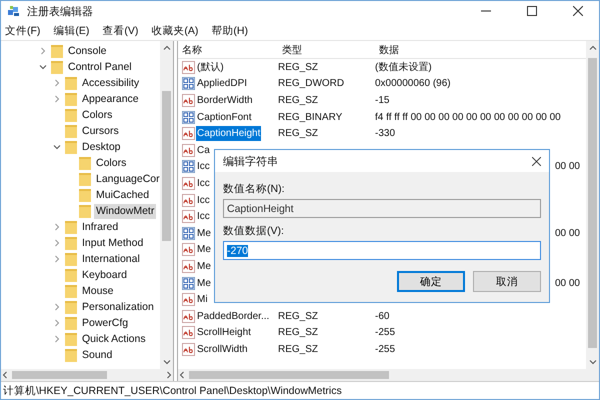 The image size is (600, 400). What do you see at coordinates (382, 250) in the screenshot?
I see `value-data-field: -270` at bounding box center [382, 250].